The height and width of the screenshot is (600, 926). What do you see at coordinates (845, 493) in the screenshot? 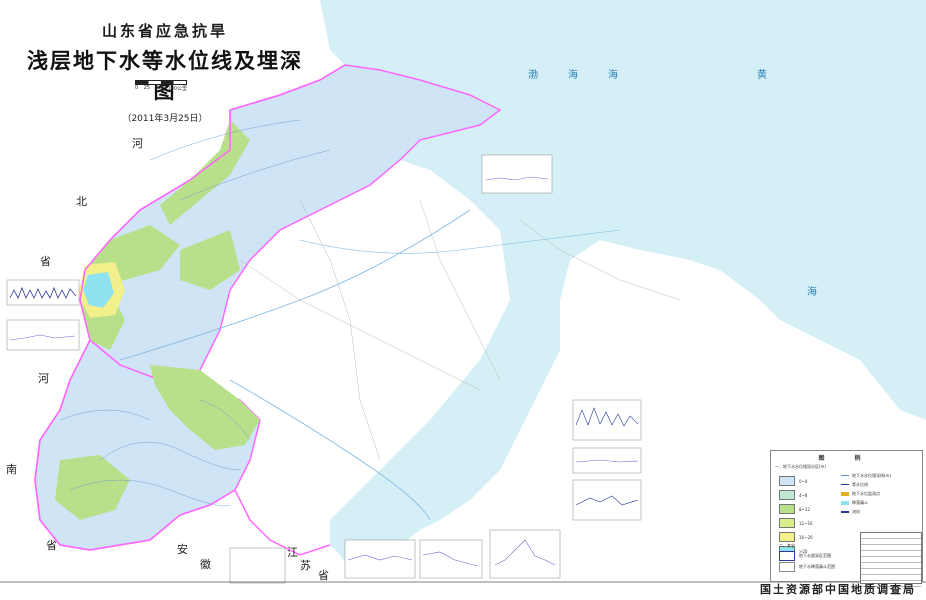
I see `point-icon` at bounding box center [845, 493].